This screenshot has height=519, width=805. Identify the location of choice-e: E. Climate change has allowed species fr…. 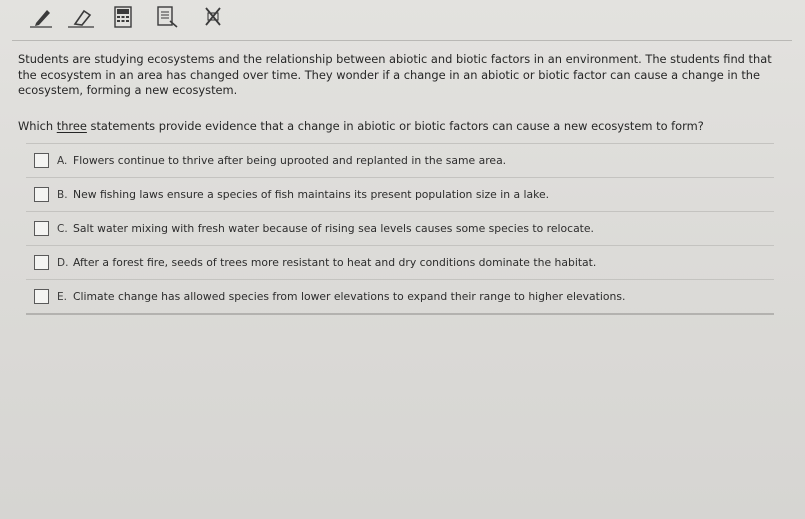
(400, 297).